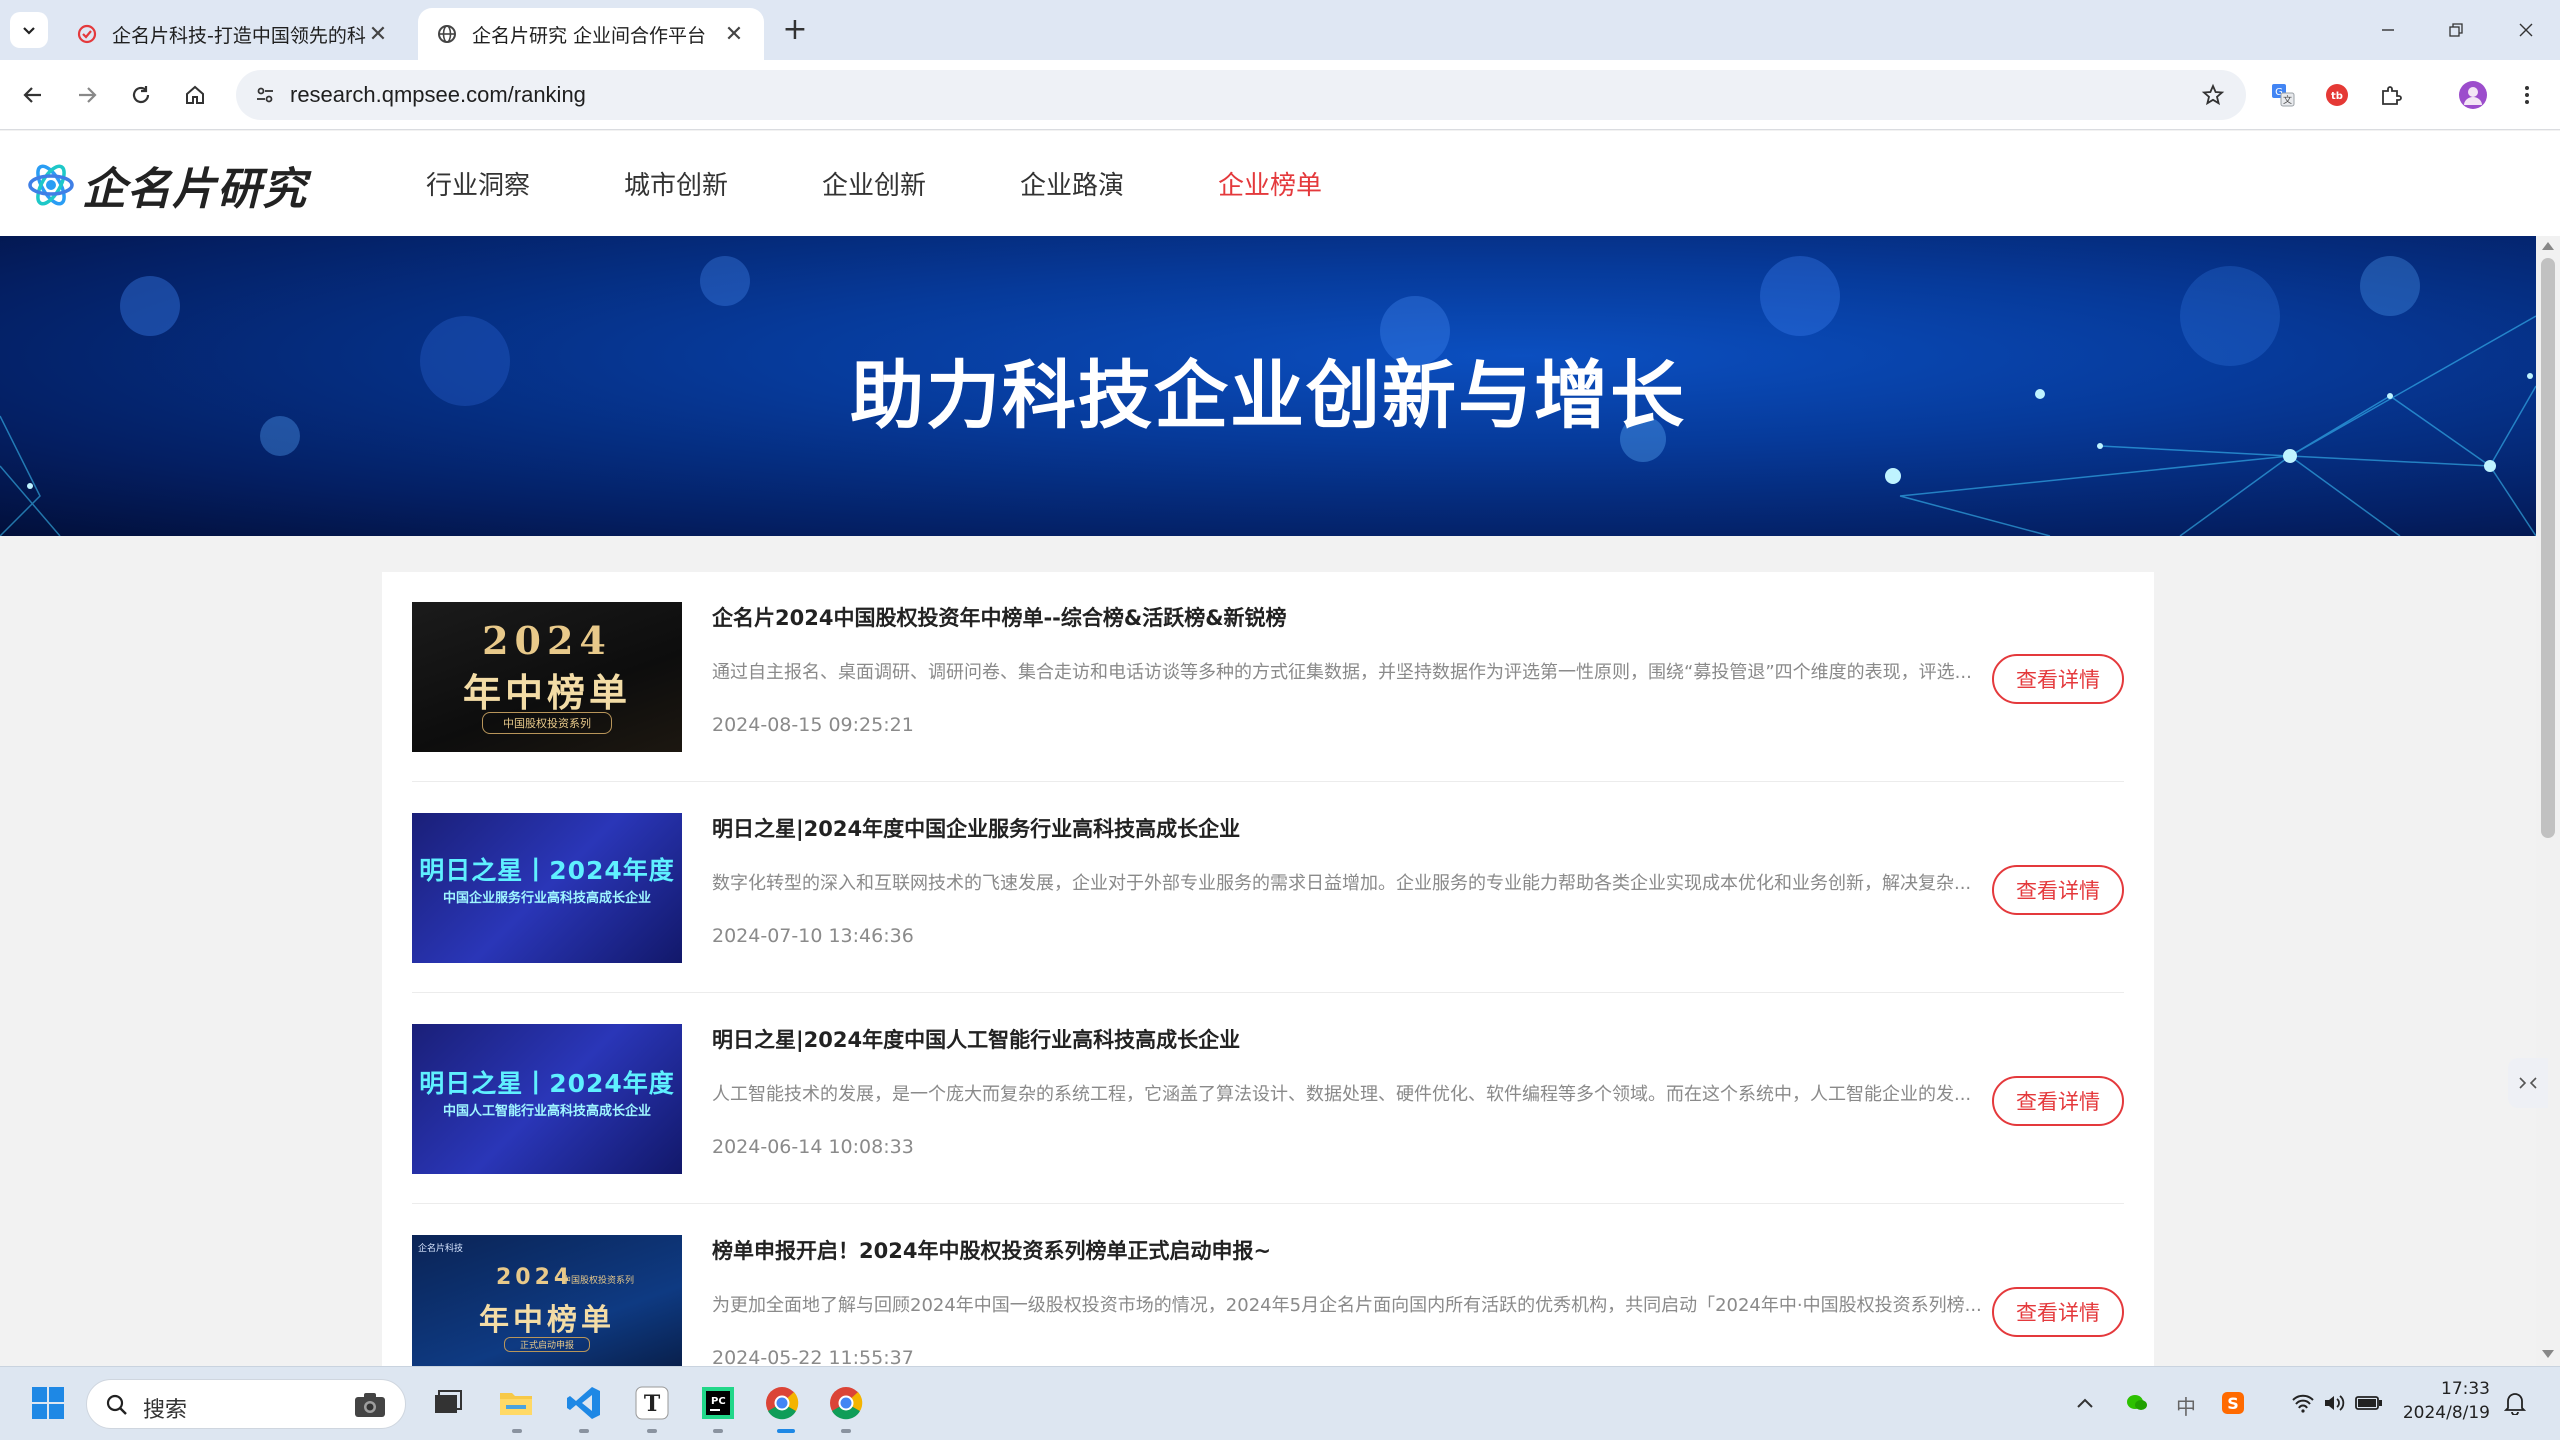 The width and height of the screenshot is (2560, 1440). What do you see at coordinates (2186, 1405) in the screenshot?
I see `ime-indicator: 中` at bounding box center [2186, 1405].